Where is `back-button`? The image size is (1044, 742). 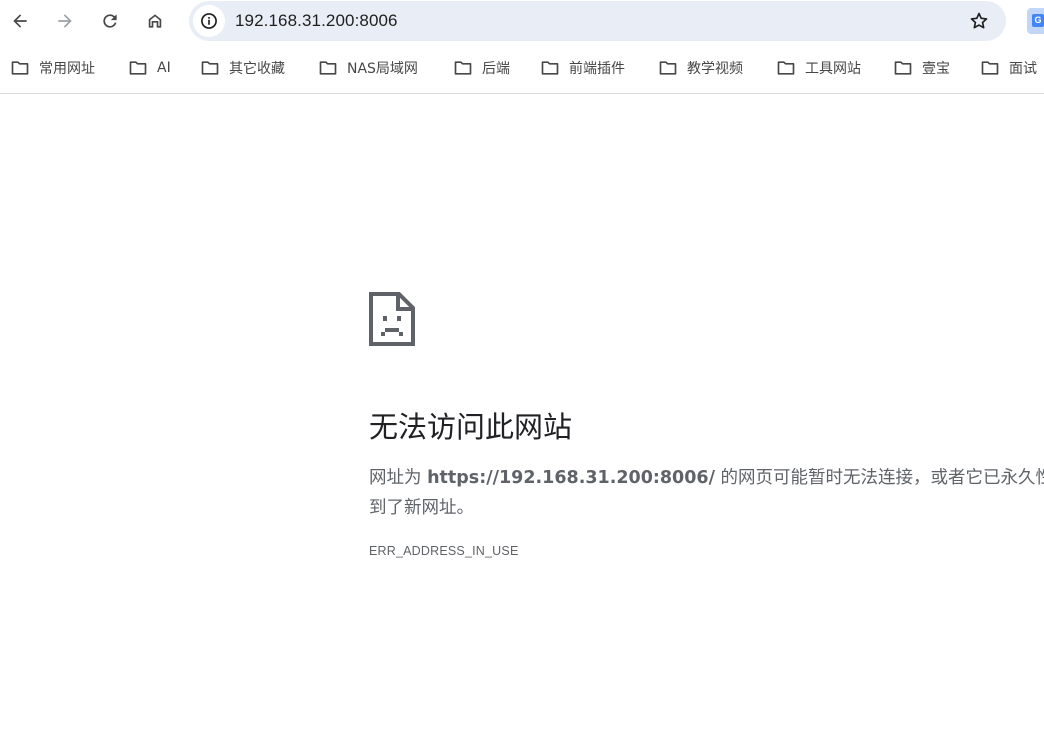 back-button is located at coordinates (20, 21).